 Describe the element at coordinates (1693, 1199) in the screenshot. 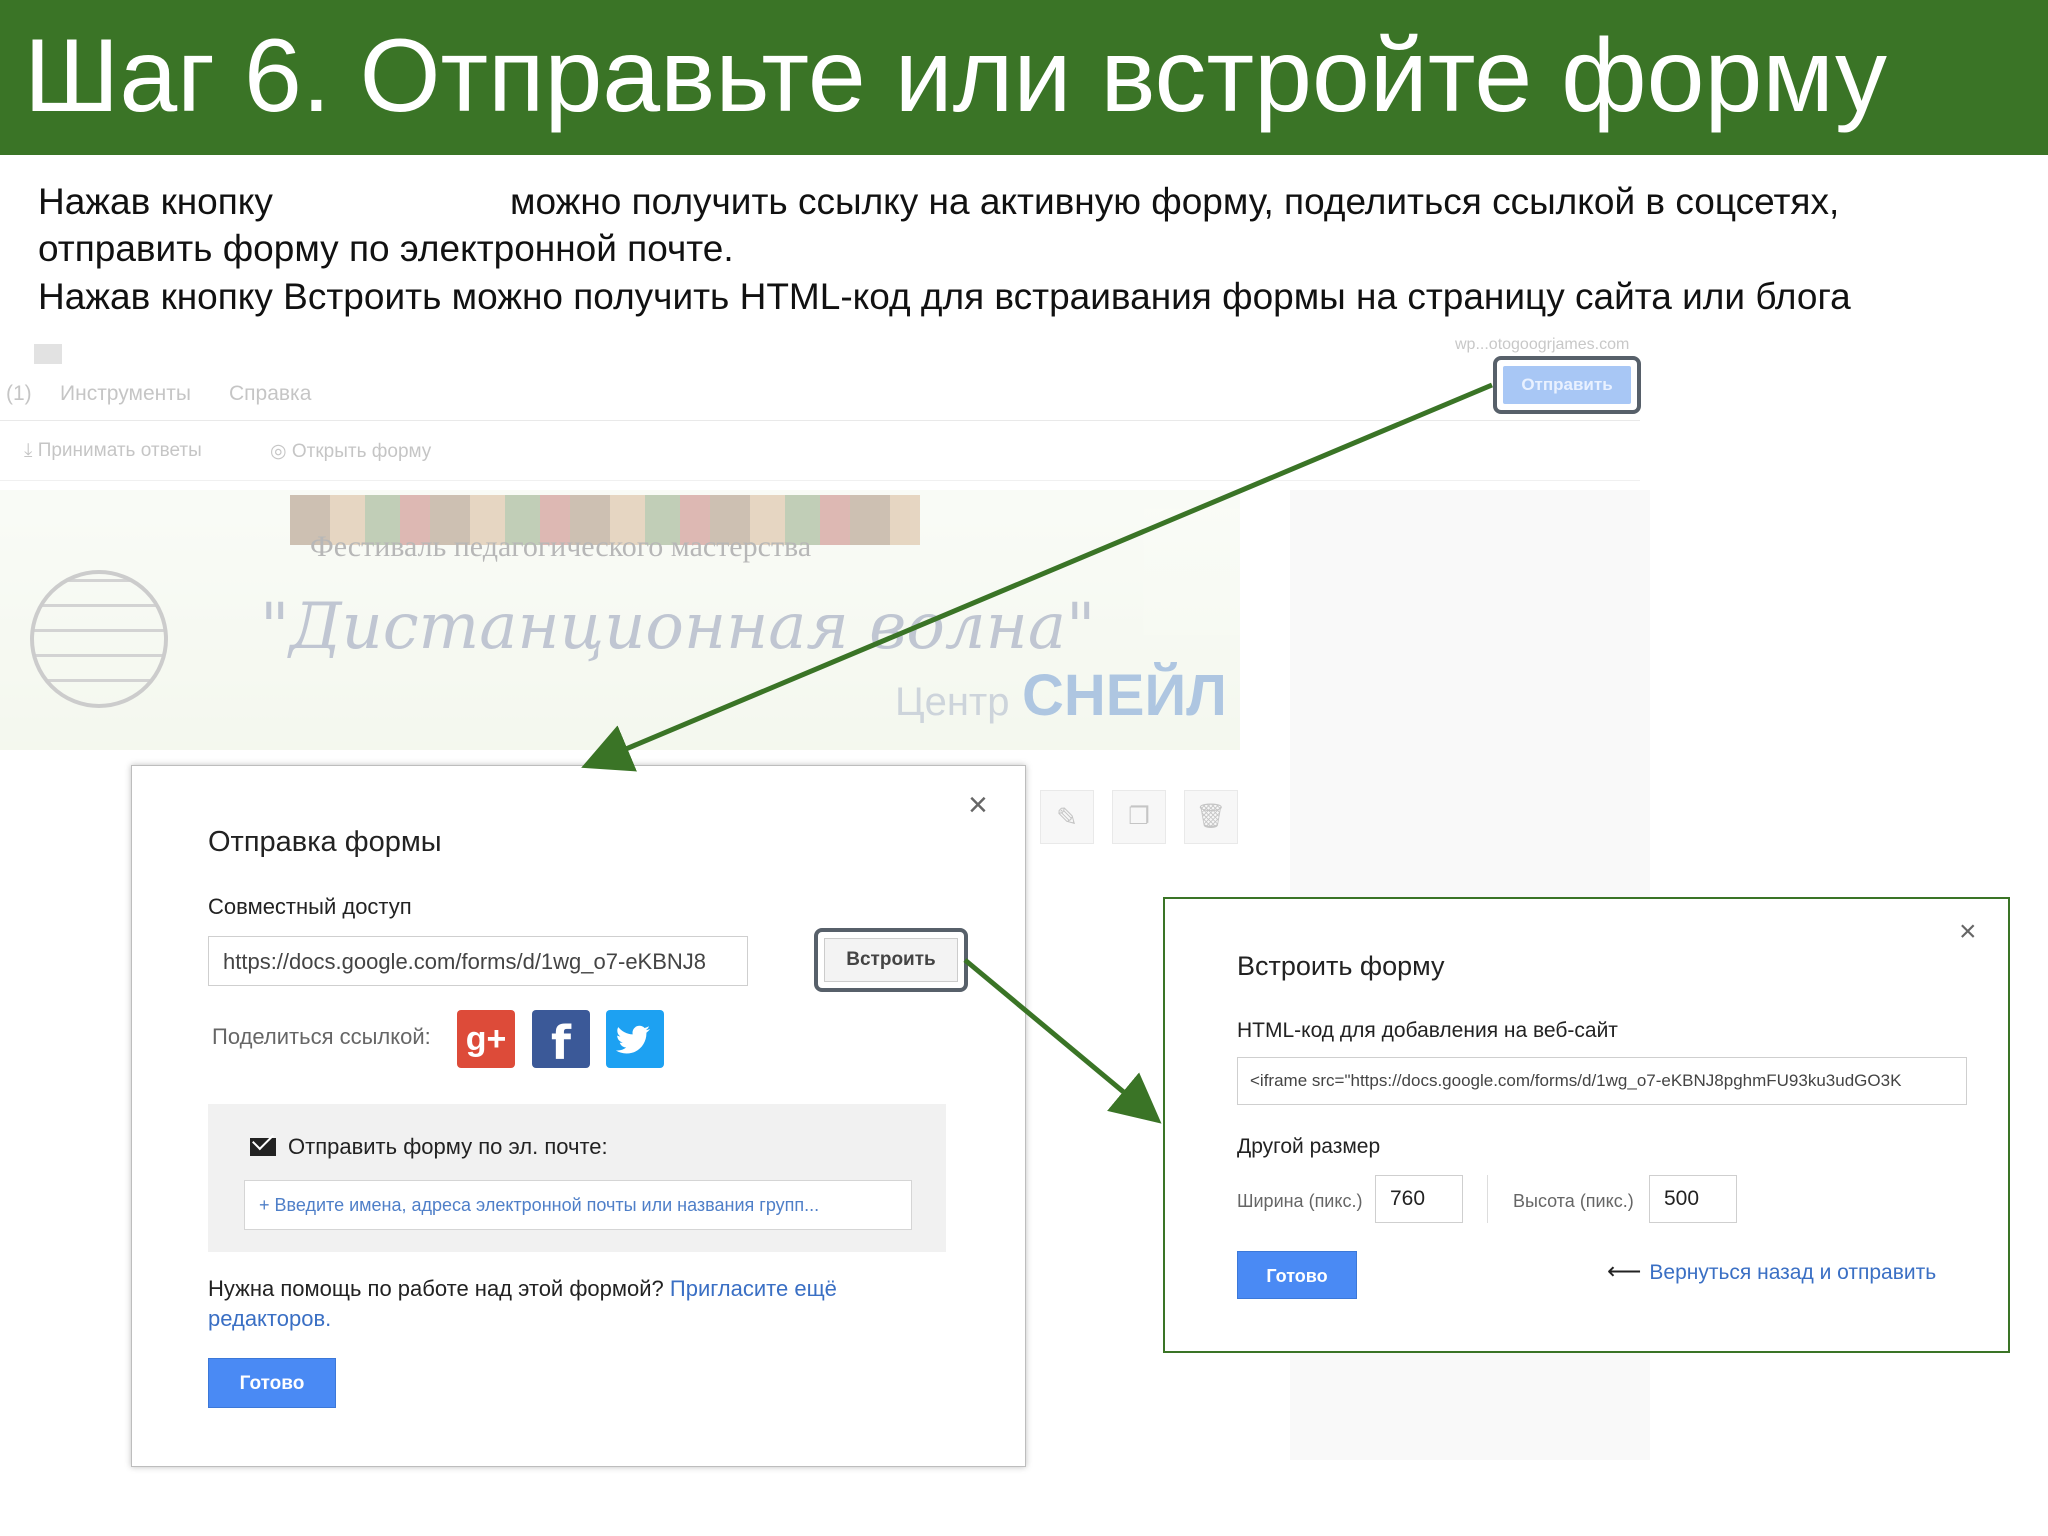

I see `height-input: 500` at that location.